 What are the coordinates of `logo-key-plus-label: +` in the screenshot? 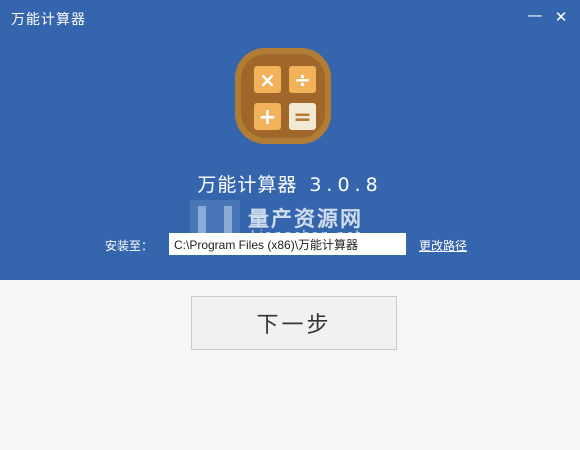 It's located at (267, 117).